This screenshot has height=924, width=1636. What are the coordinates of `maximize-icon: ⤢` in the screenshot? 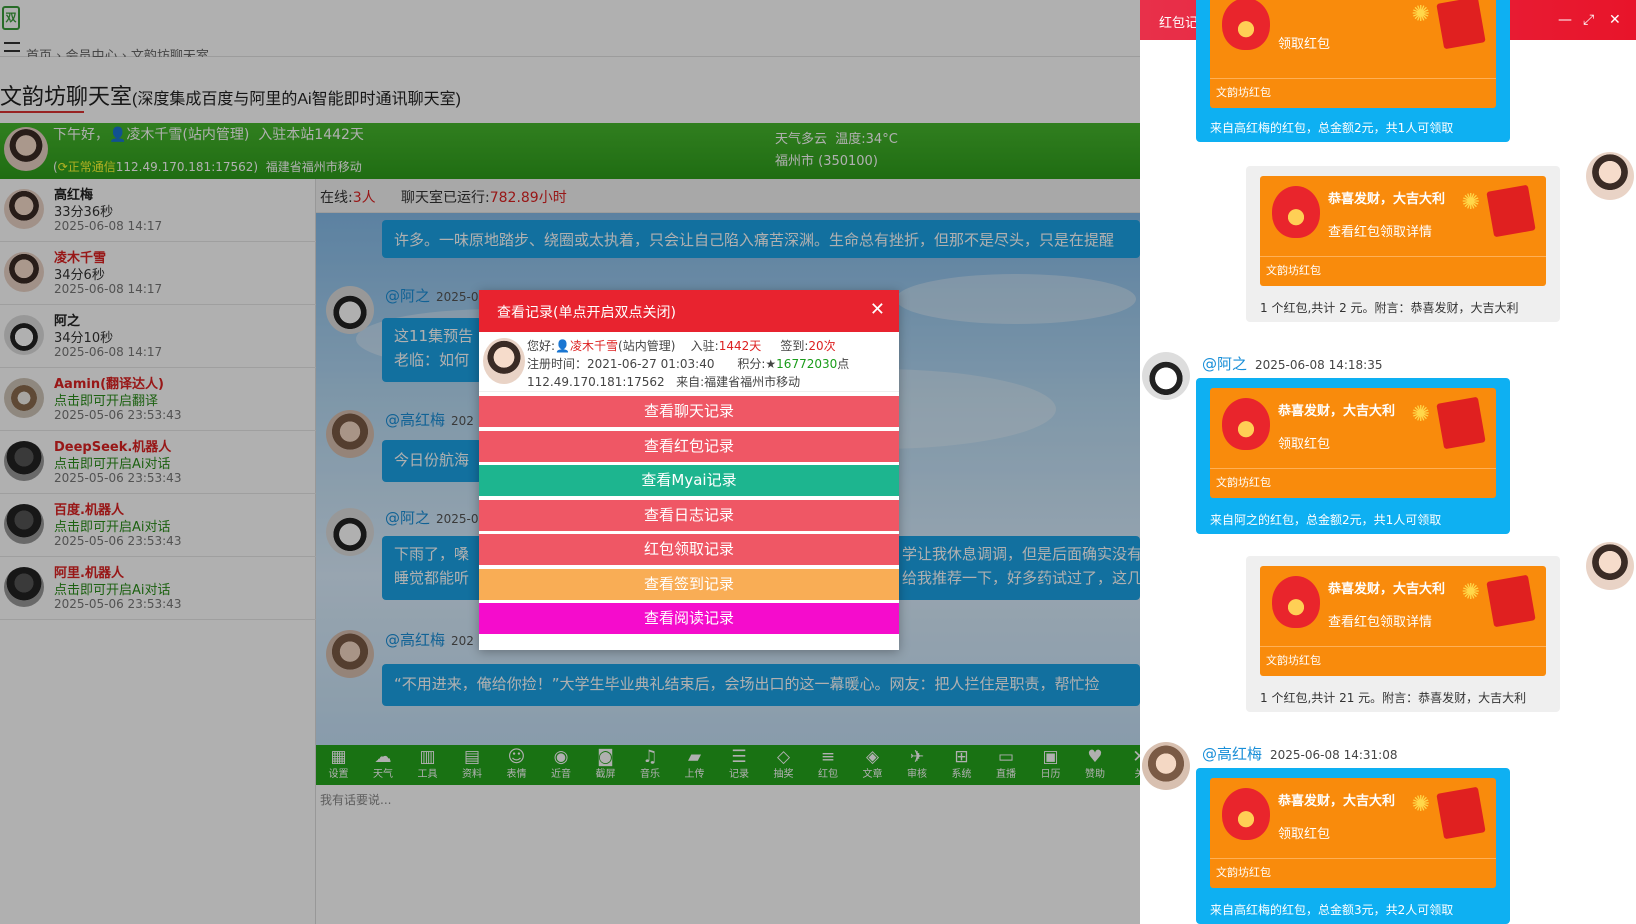 It's located at (1588, 20).